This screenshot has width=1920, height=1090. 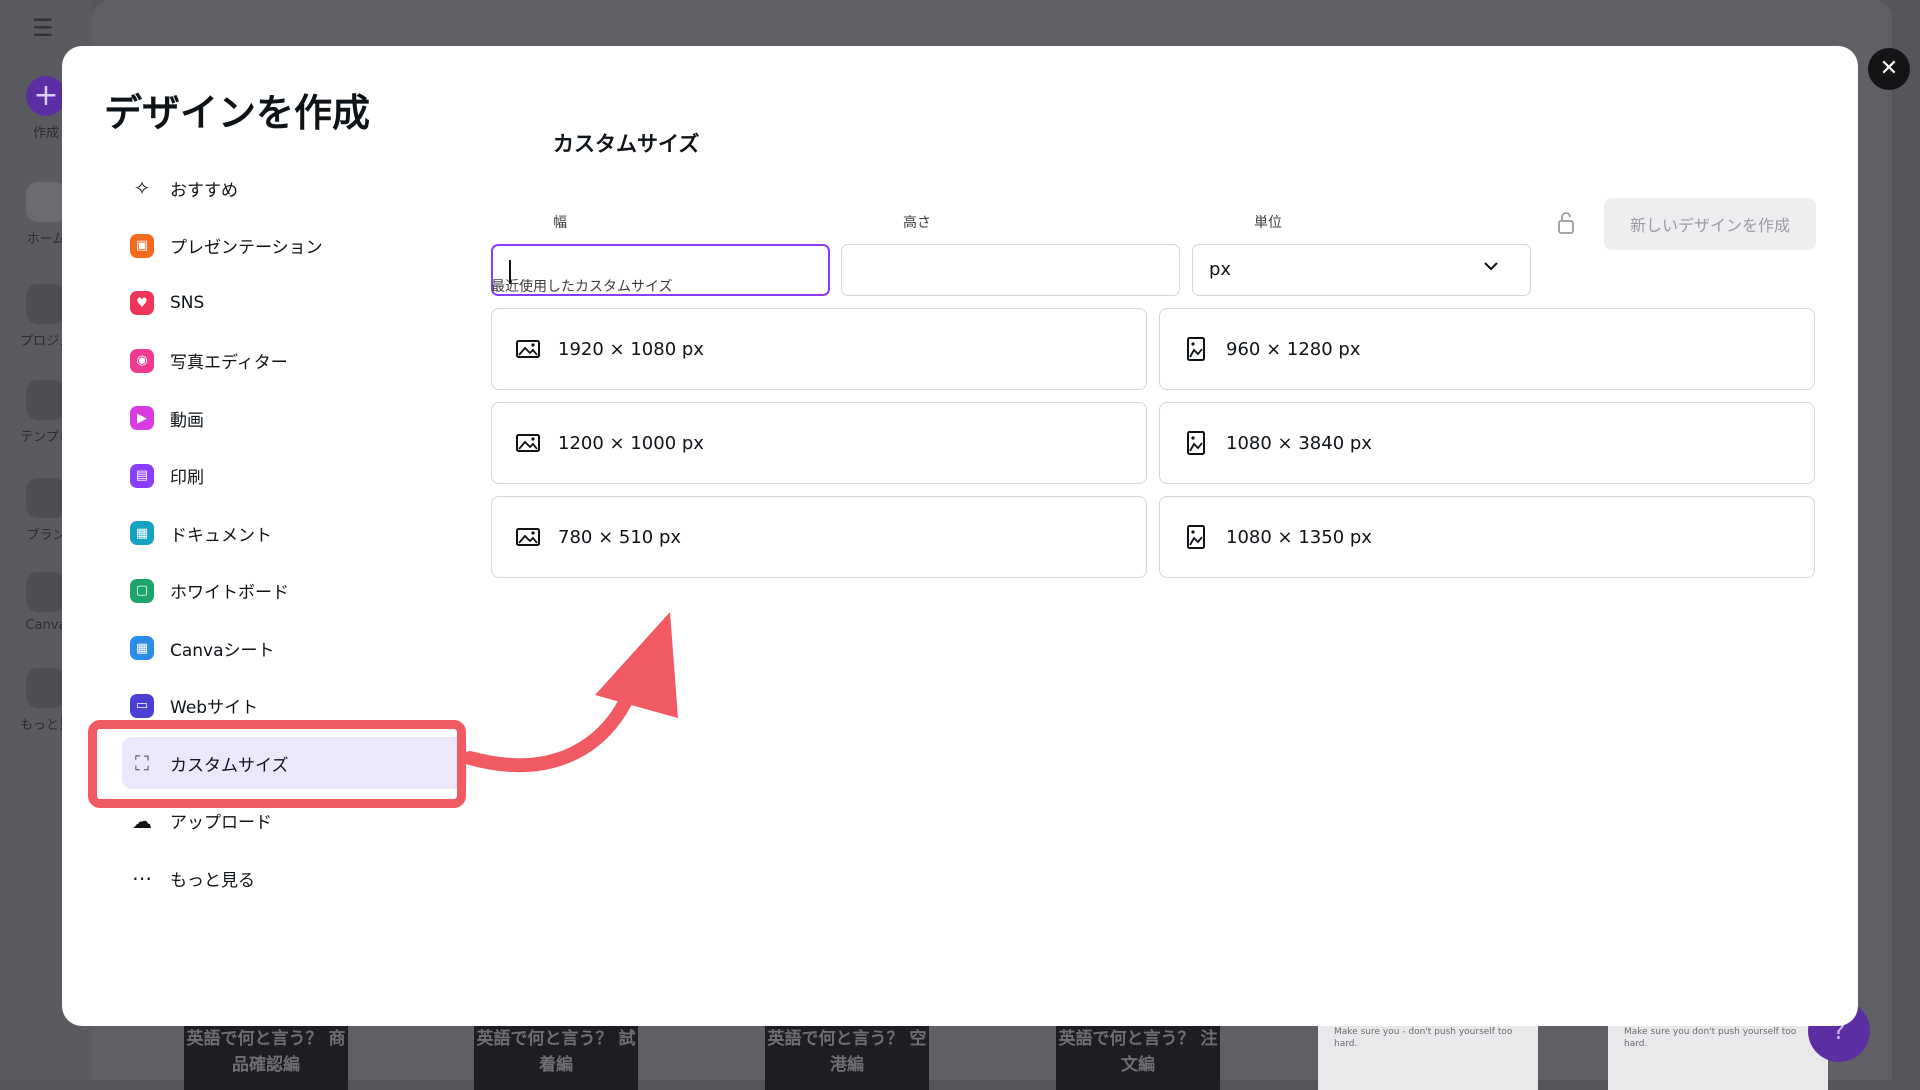 What do you see at coordinates (1010, 270) in the screenshot?
I see `height-input` at bounding box center [1010, 270].